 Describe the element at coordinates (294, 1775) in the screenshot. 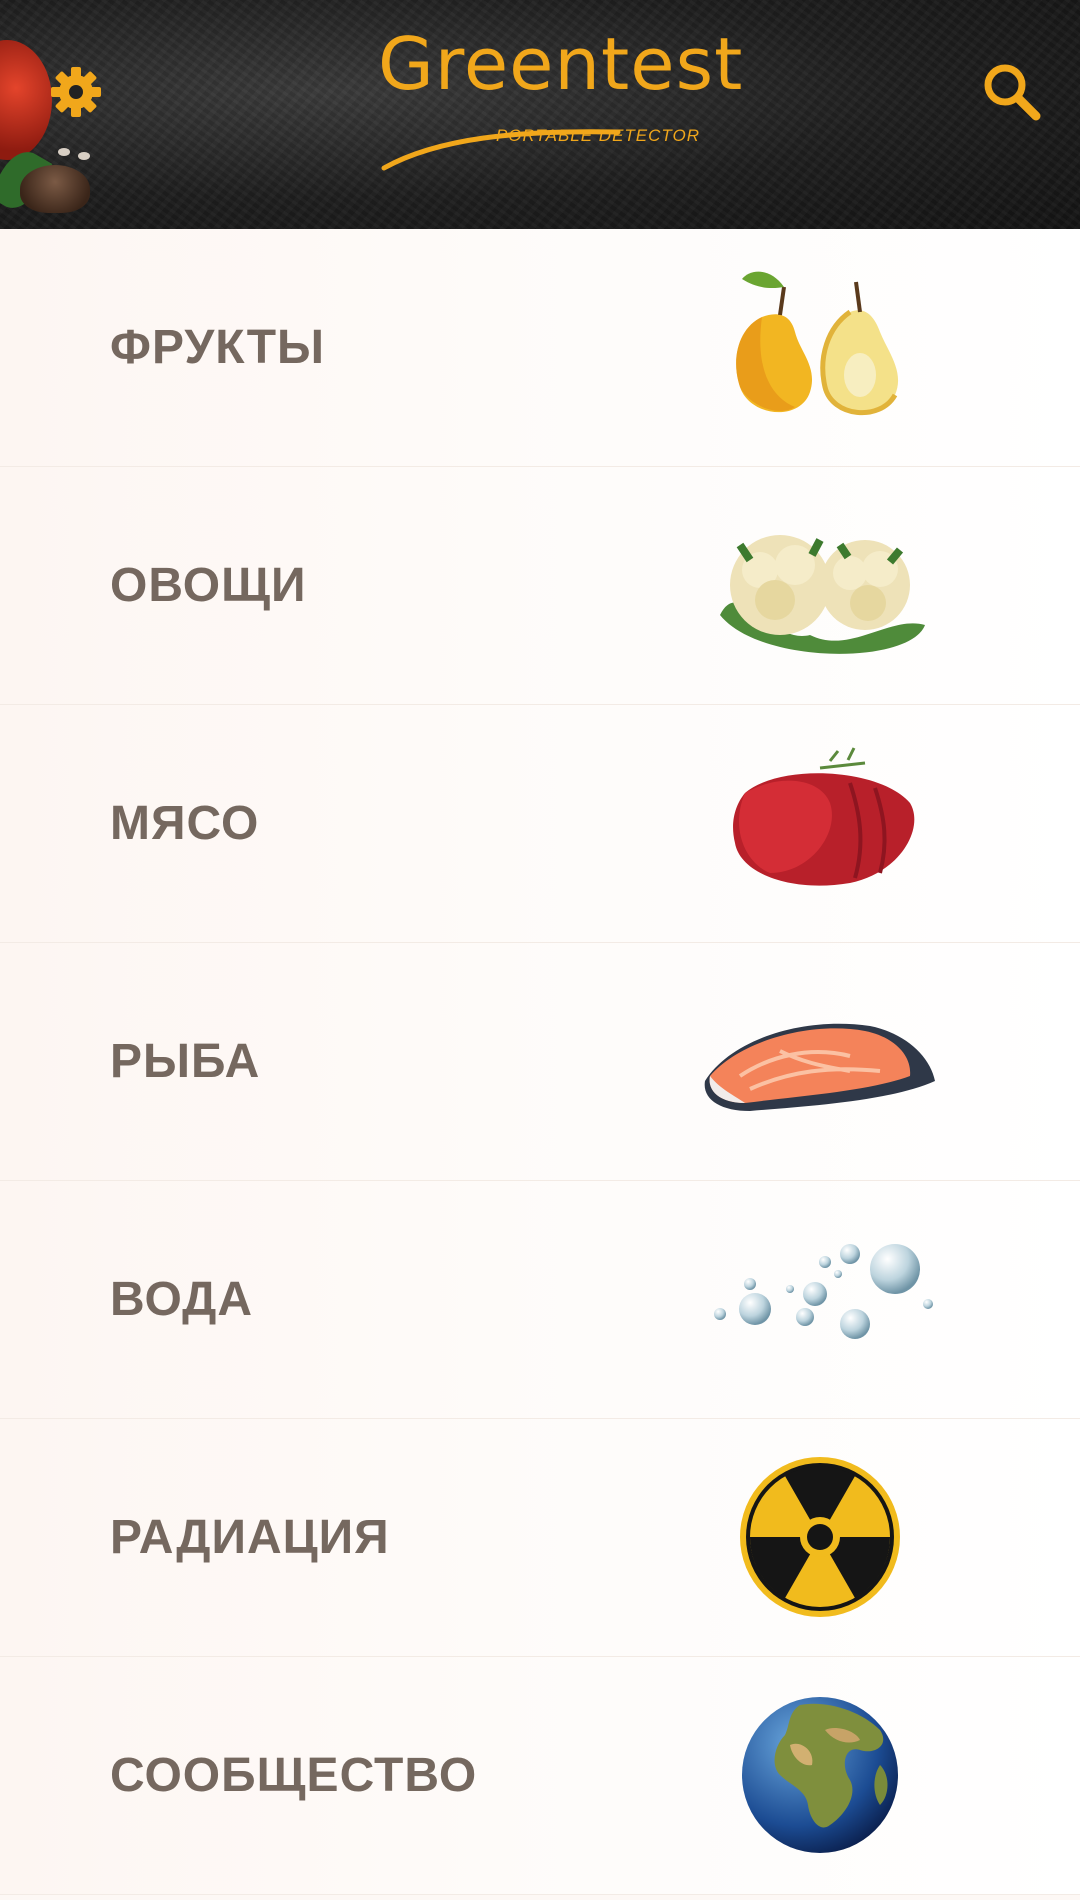

I see `category-label: СООБЩЕСТВО` at that location.